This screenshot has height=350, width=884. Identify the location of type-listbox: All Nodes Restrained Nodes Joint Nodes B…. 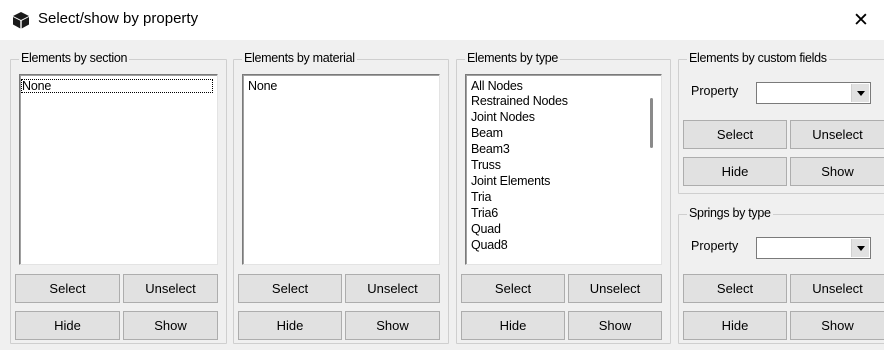
(563, 169).